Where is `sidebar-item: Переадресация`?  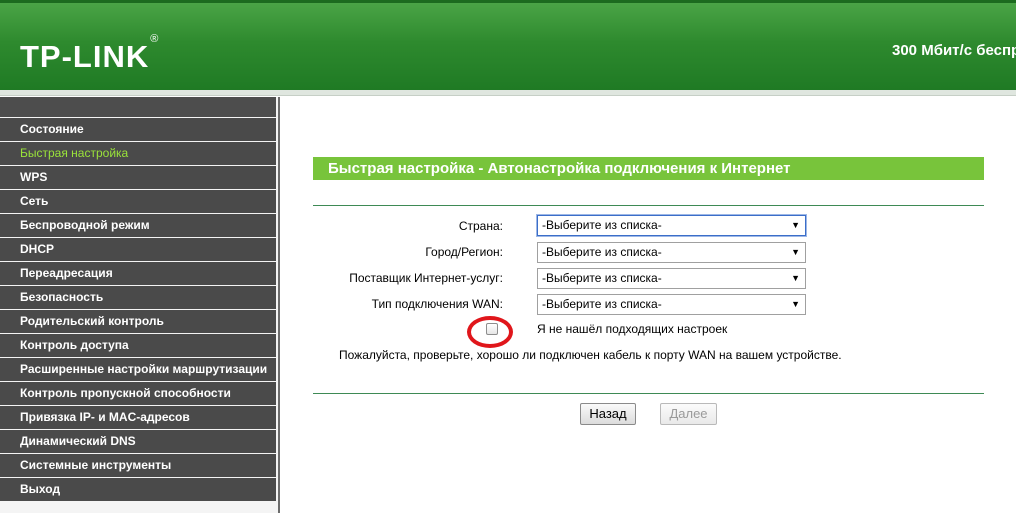
sidebar-item: Переадресация is located at coordinates (138, 273).